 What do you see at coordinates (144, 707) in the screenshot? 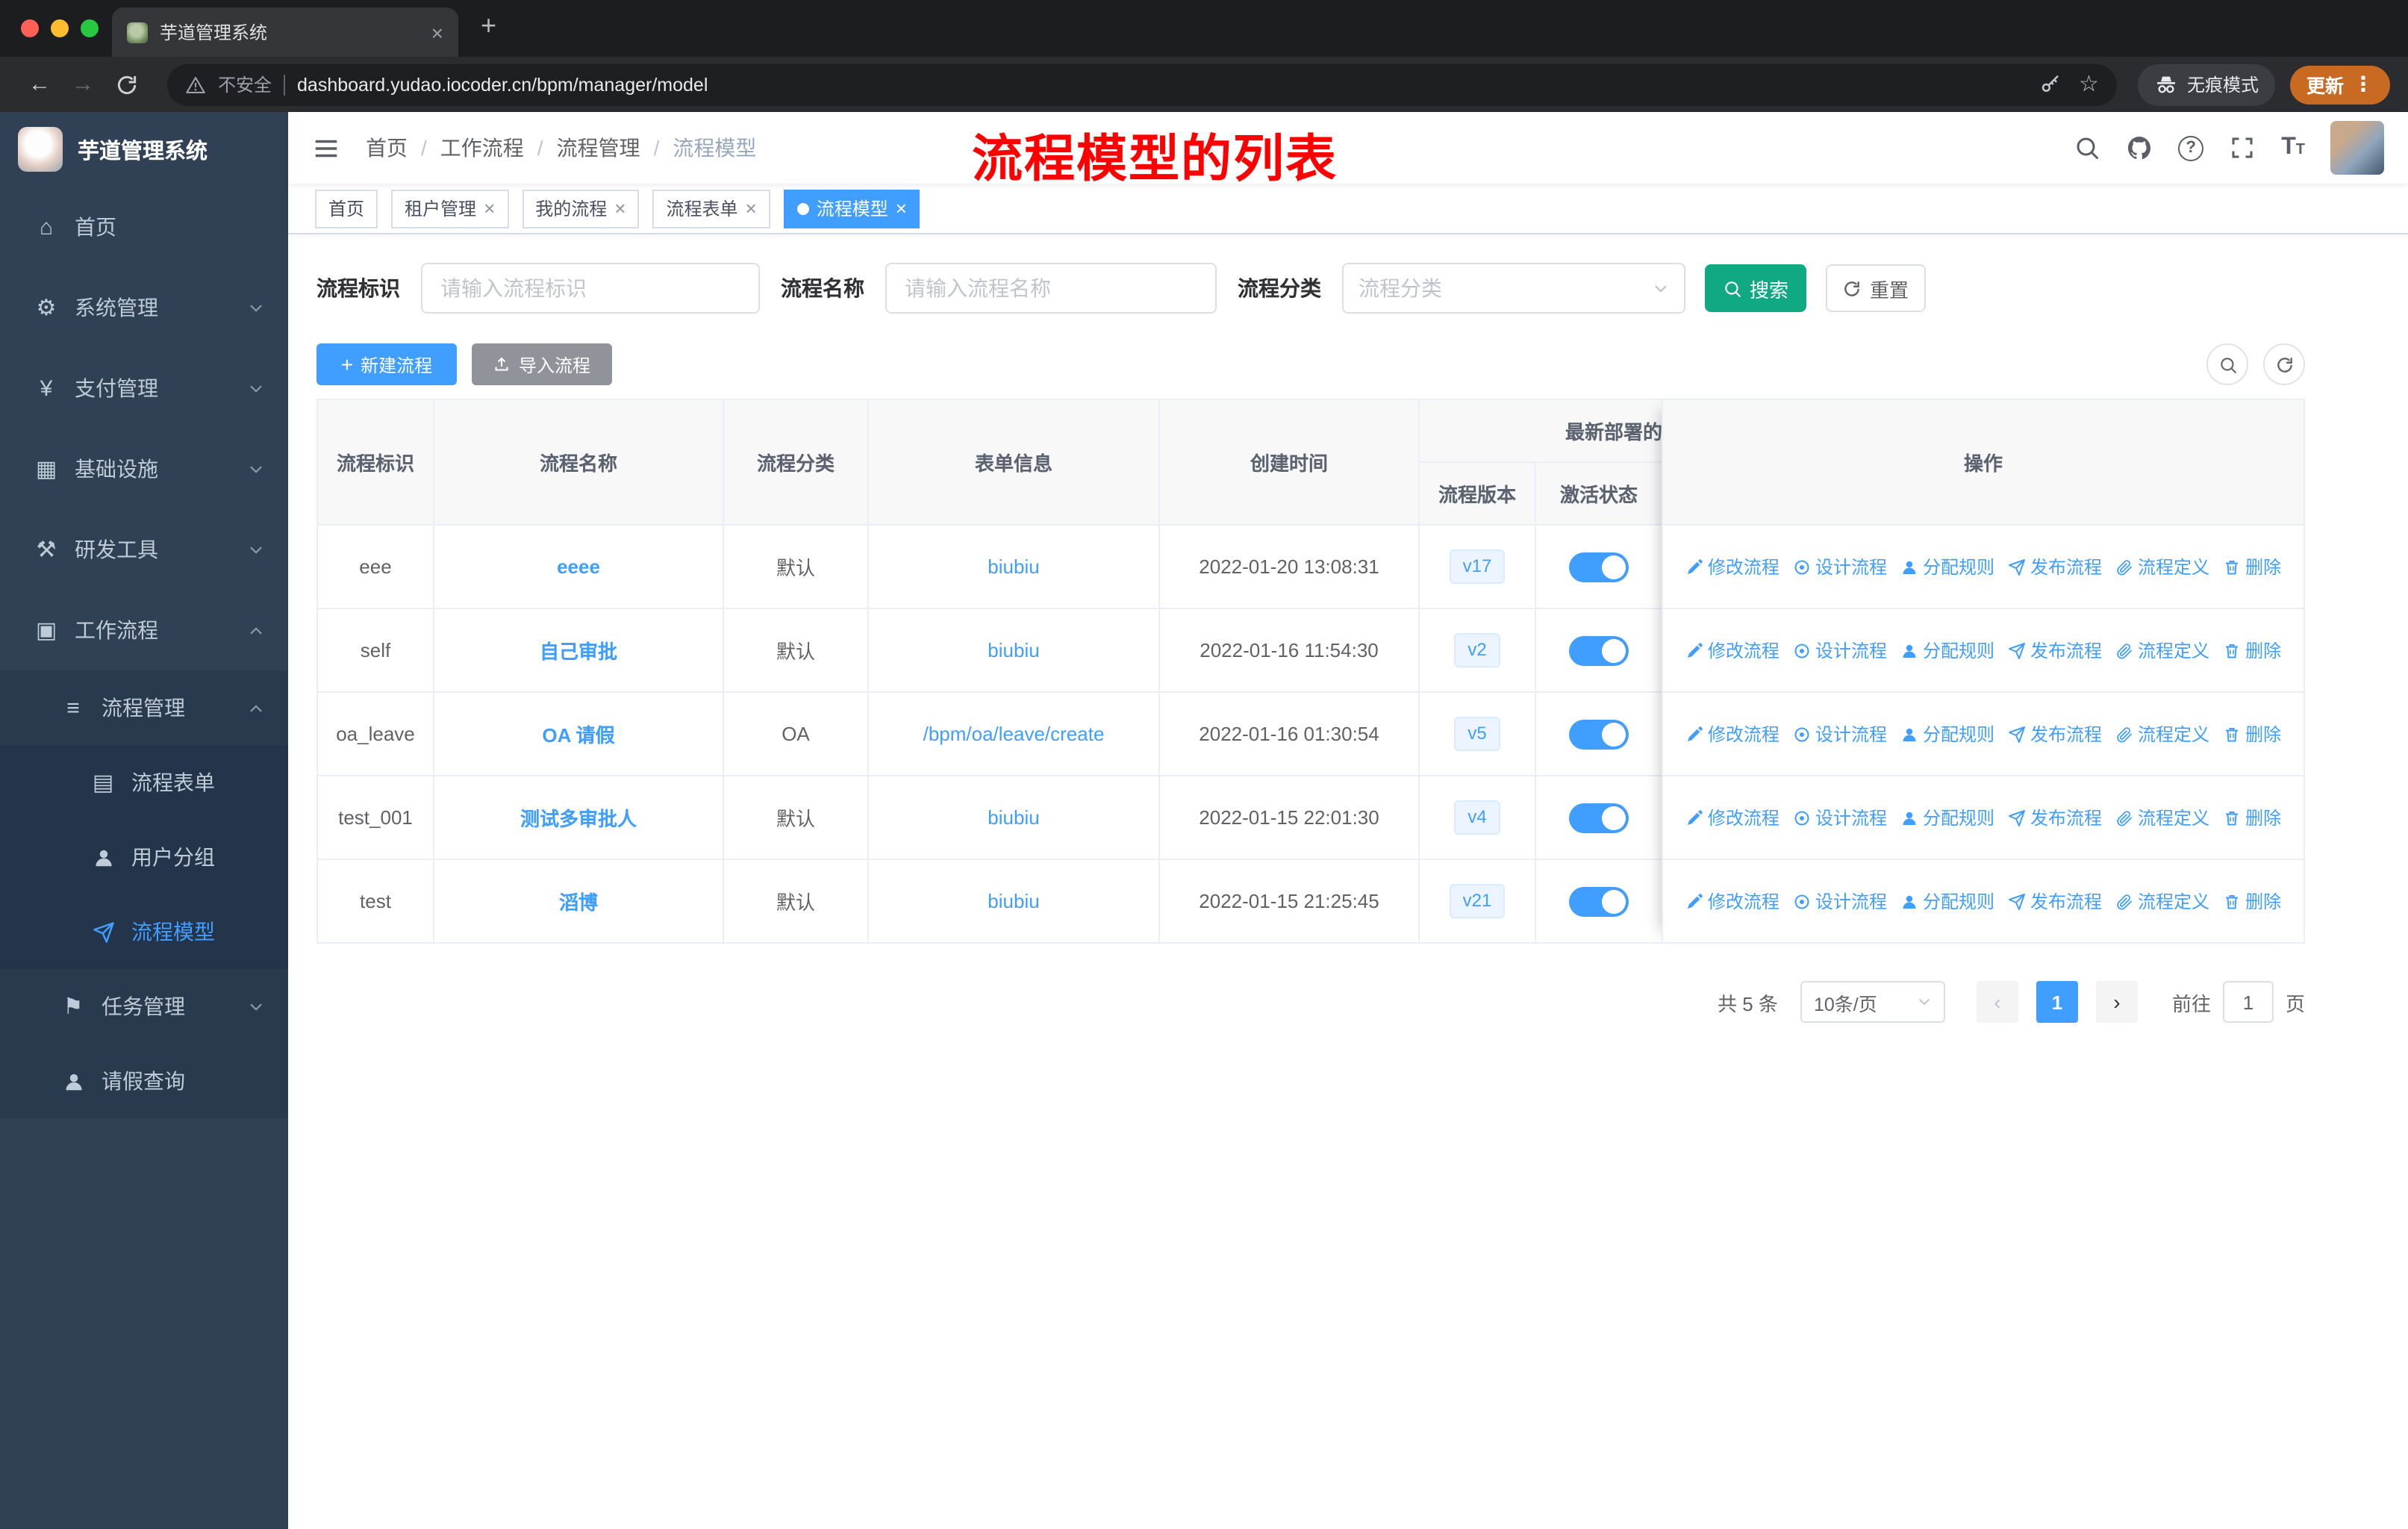
I see `sidebar-item-process-mgmt: ≡ 流程管理` at bounding box center [144, 707].